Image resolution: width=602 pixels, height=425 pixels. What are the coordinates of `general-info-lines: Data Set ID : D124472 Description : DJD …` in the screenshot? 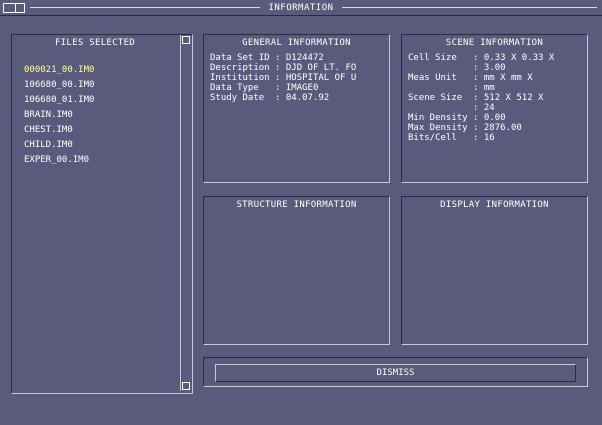 It's located at (283, 78).